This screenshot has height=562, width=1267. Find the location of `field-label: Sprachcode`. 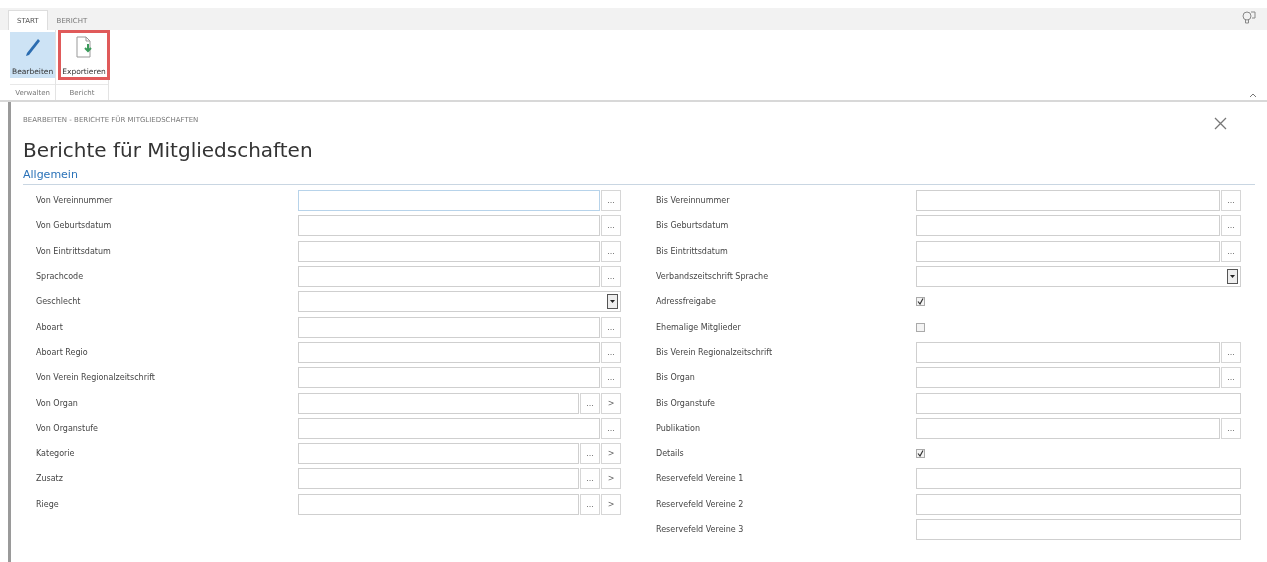

field-label: Sprachcode is located at coordinates (60, 277).